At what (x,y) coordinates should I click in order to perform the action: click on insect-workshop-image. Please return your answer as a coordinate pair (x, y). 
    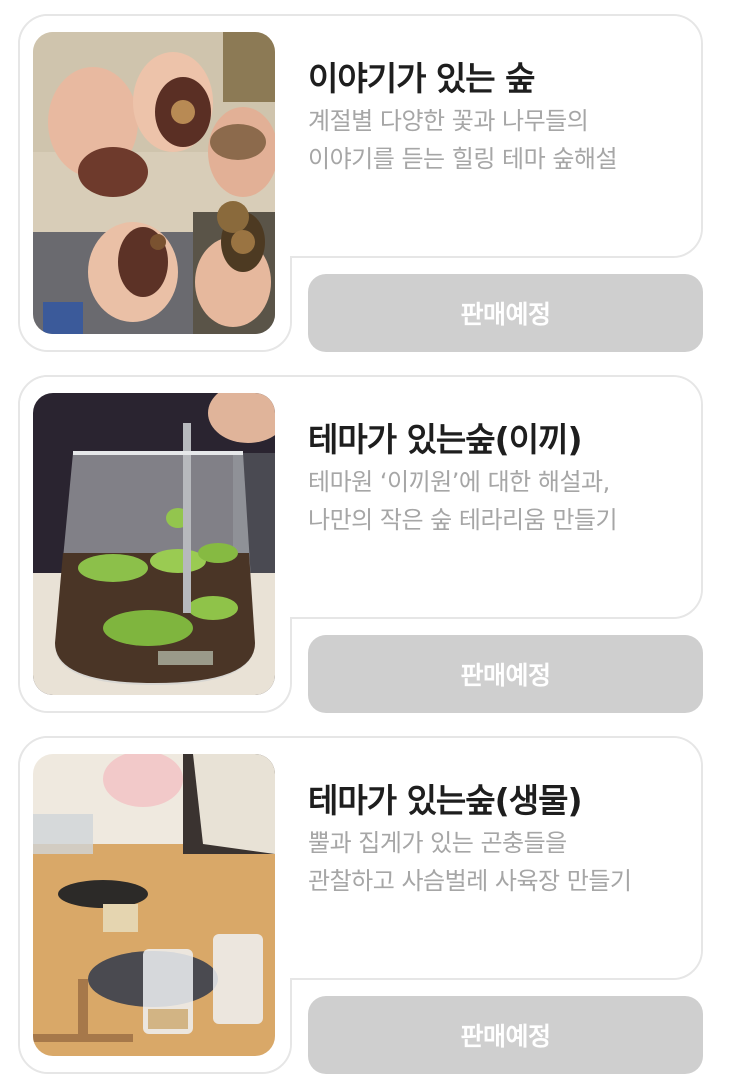
    Looking at the image, I should click on (154, 905).